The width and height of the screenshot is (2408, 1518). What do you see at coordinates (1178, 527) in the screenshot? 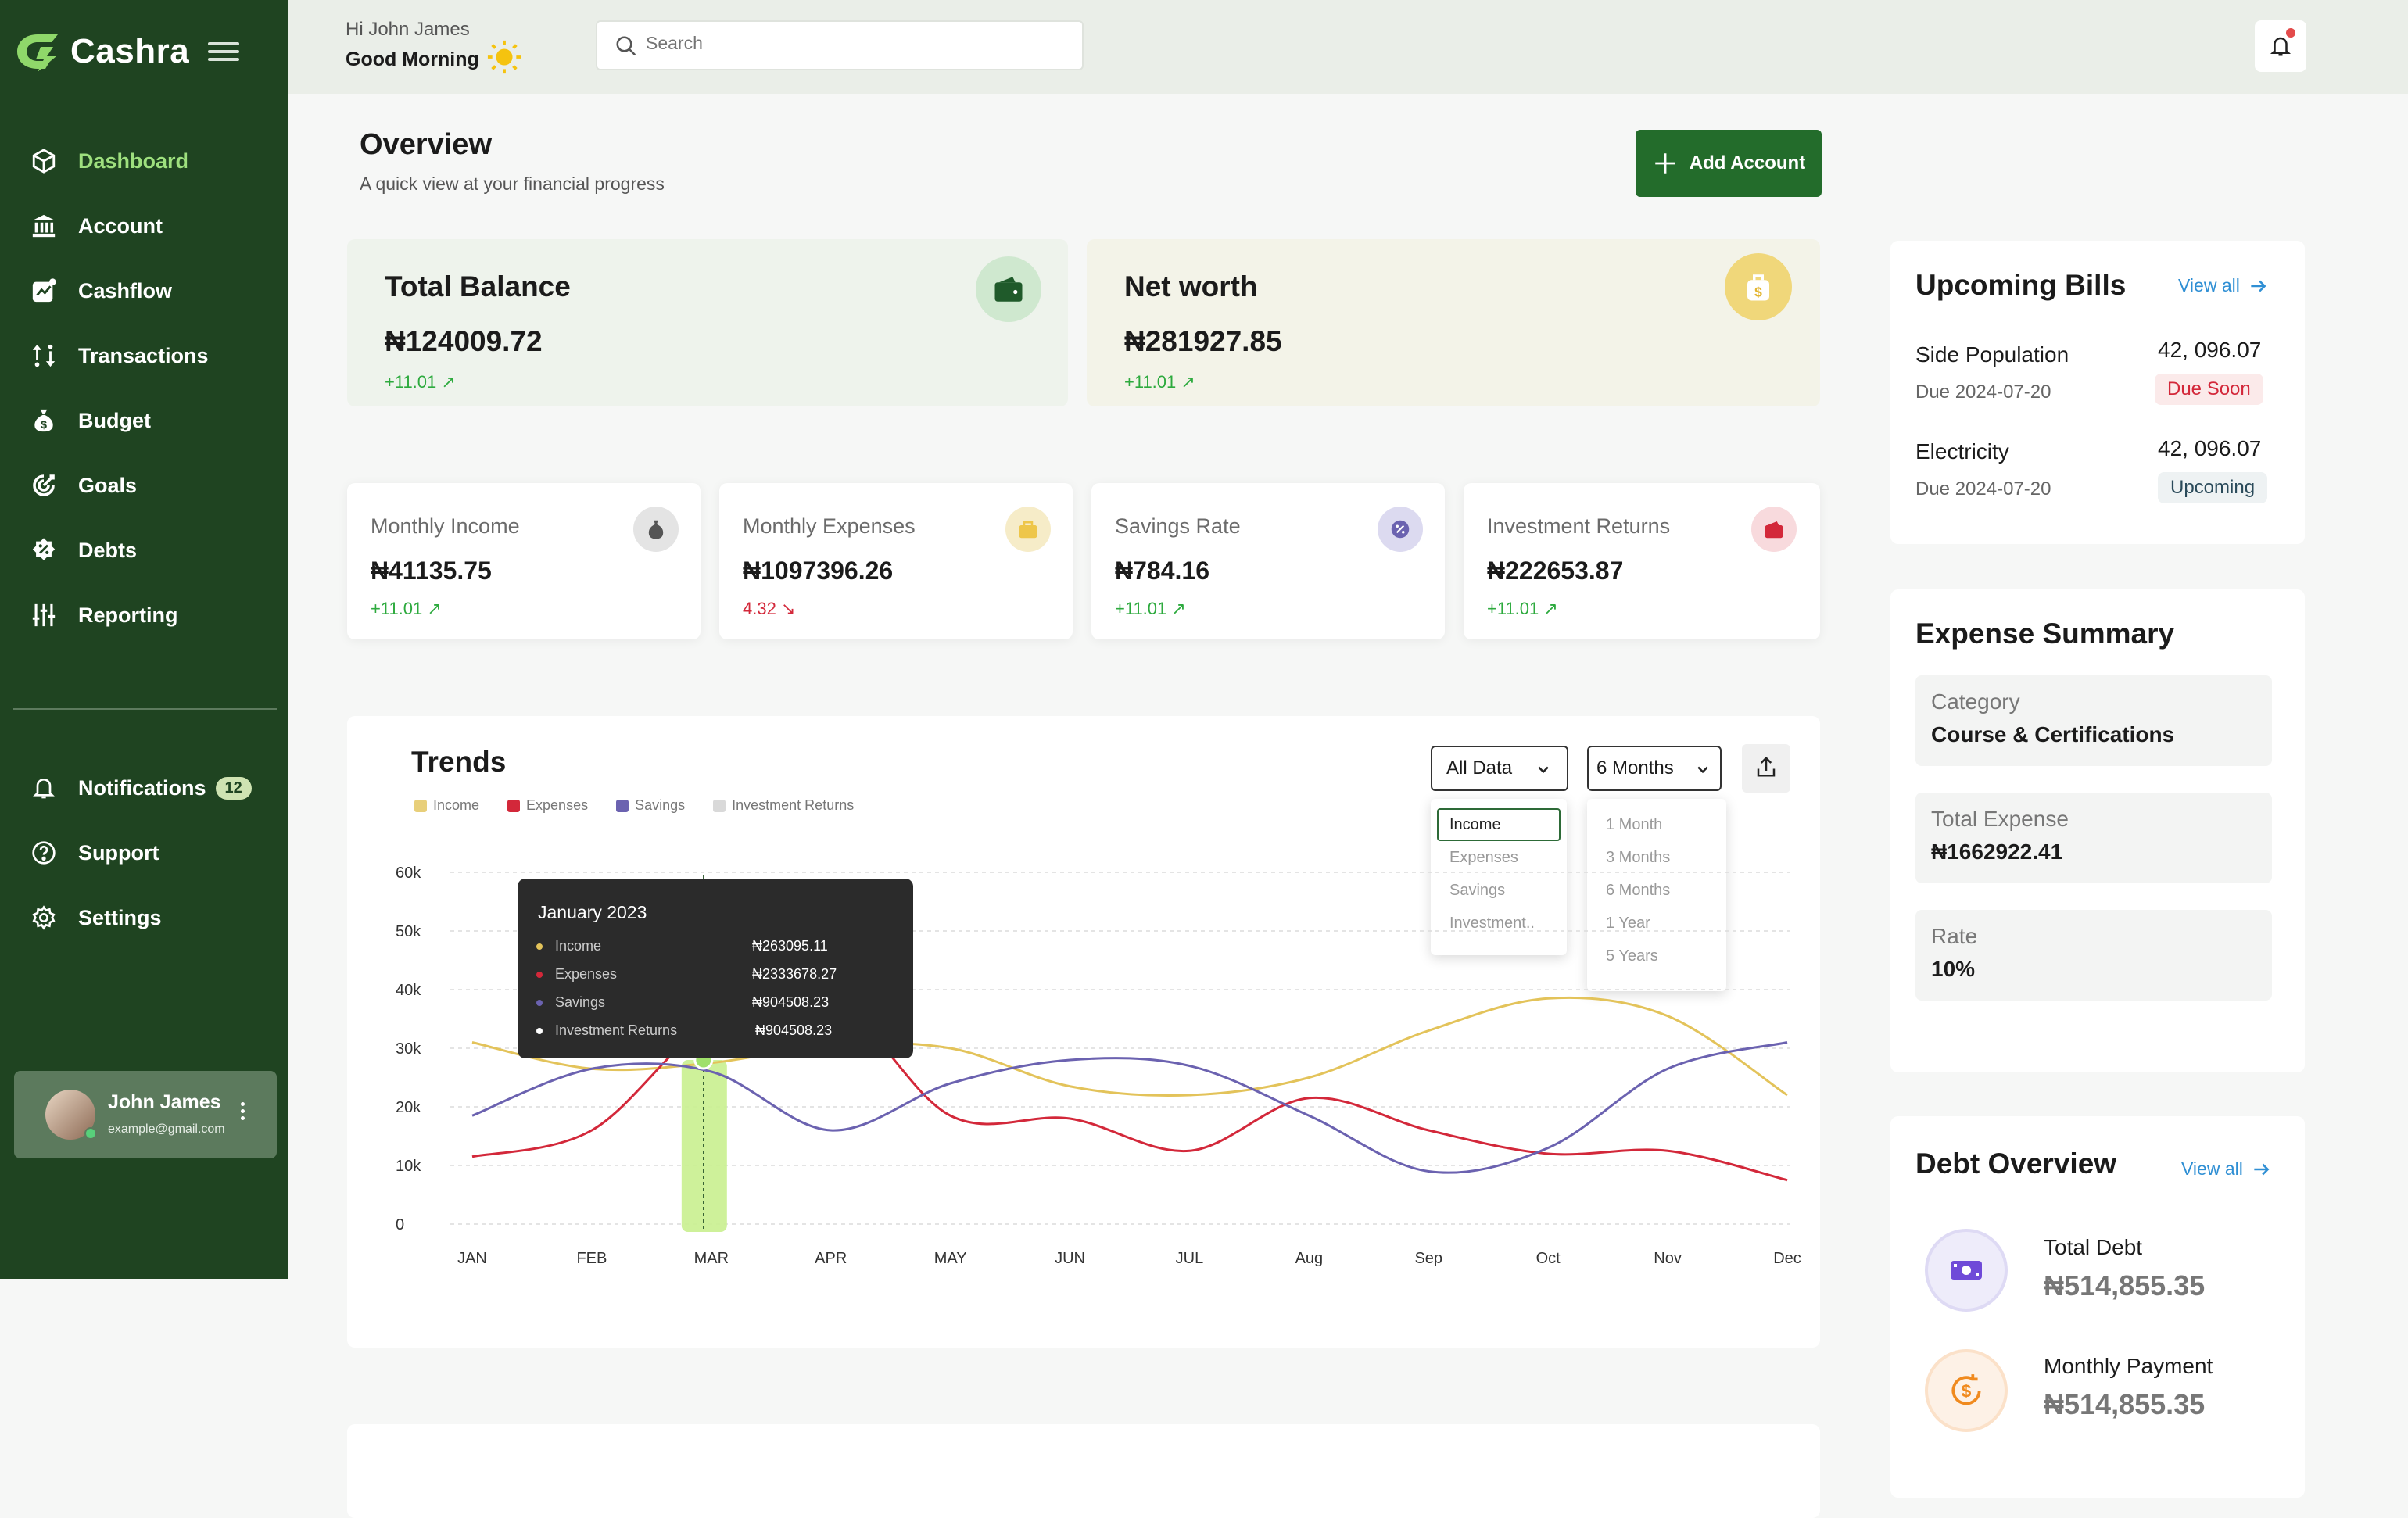
I see `stat-label: Savings Rate` at bounding box center [1178, 527].